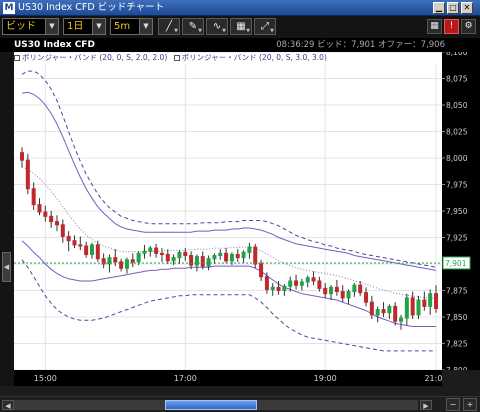  I want to click on draw-line-tool-button: ╱ ▼, so click(169, 26).